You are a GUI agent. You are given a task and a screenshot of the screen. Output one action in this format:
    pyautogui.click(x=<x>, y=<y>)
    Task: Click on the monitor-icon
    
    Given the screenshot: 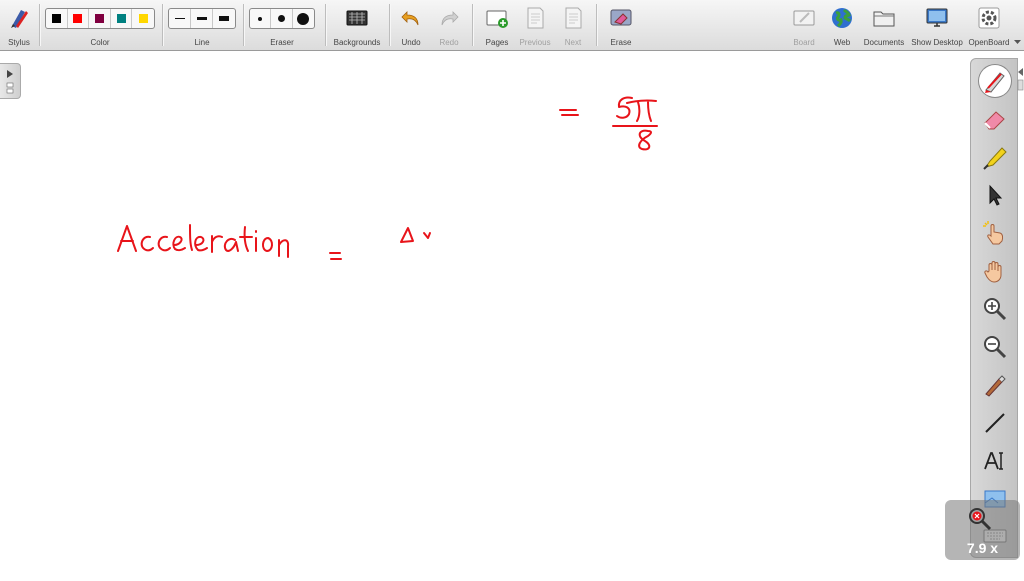 What is the action you would take?
    pyautogui.click(x=937, y=17)
    